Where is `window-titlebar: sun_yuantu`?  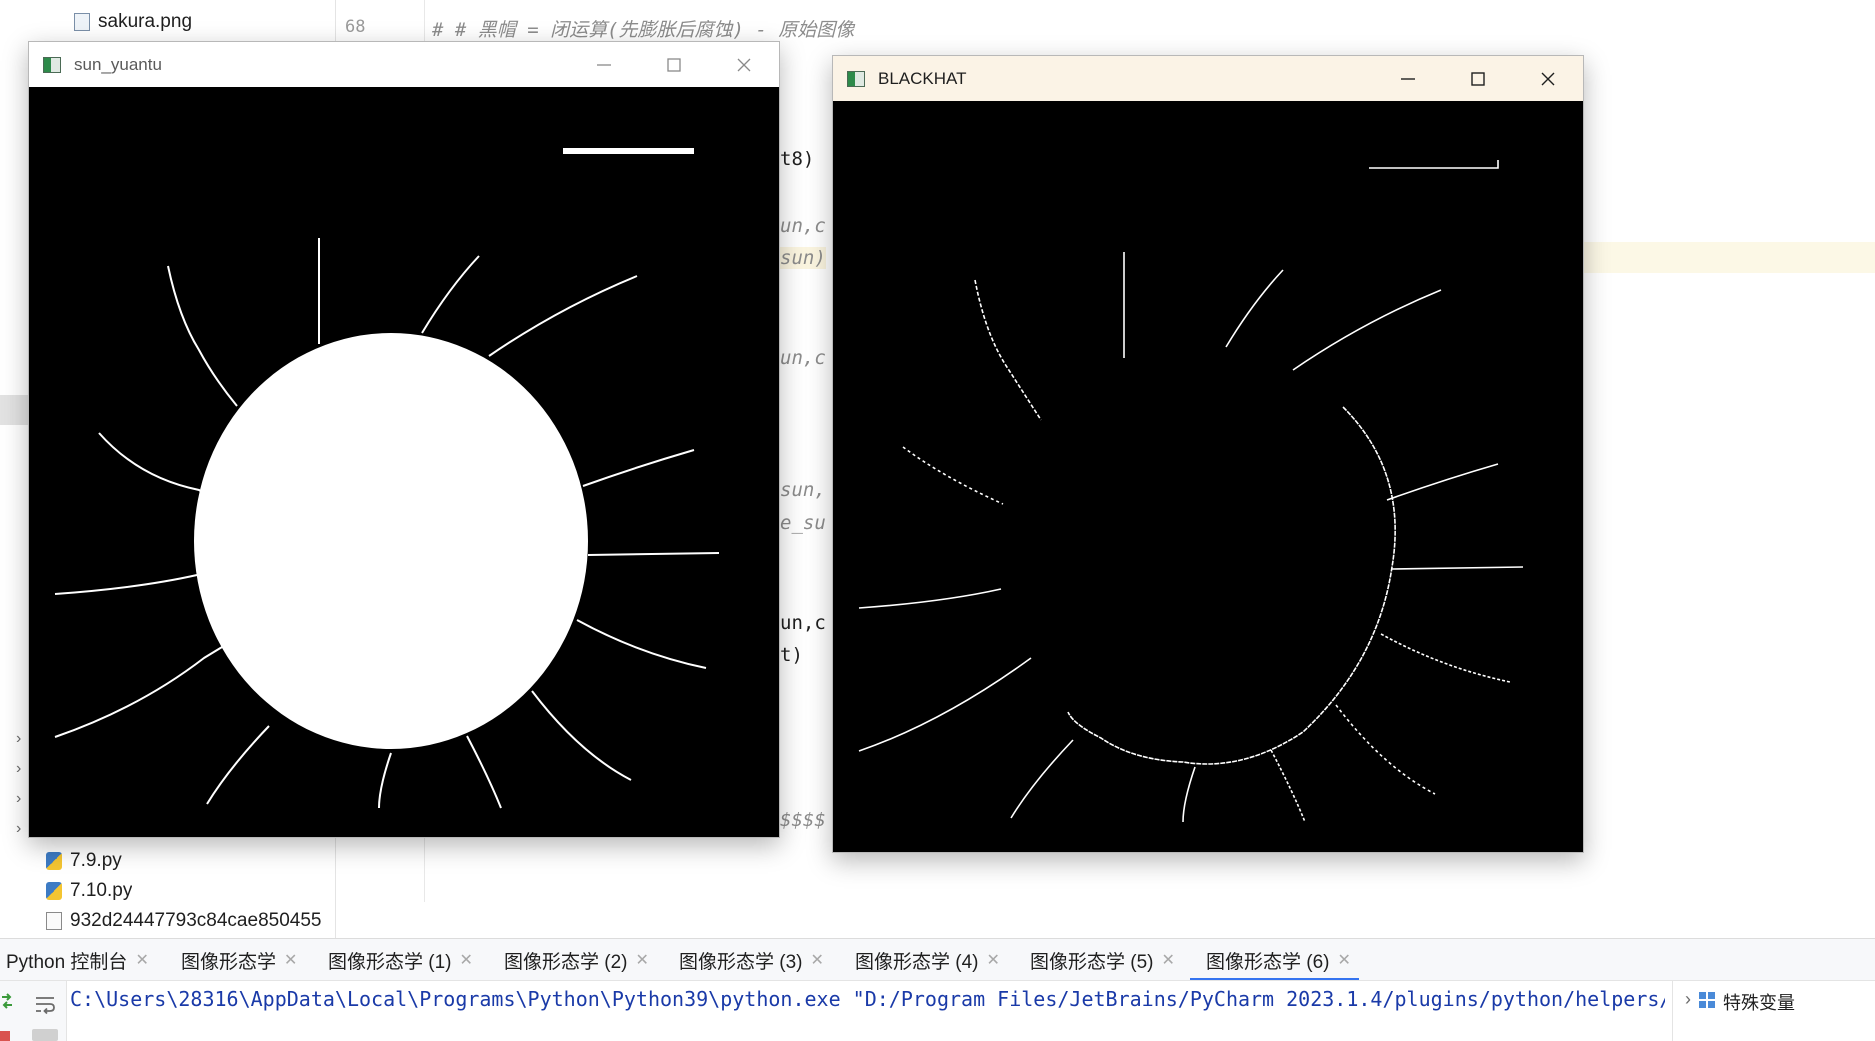
window-titlebar: sun_yuantu is located at coordinates (404, 64).